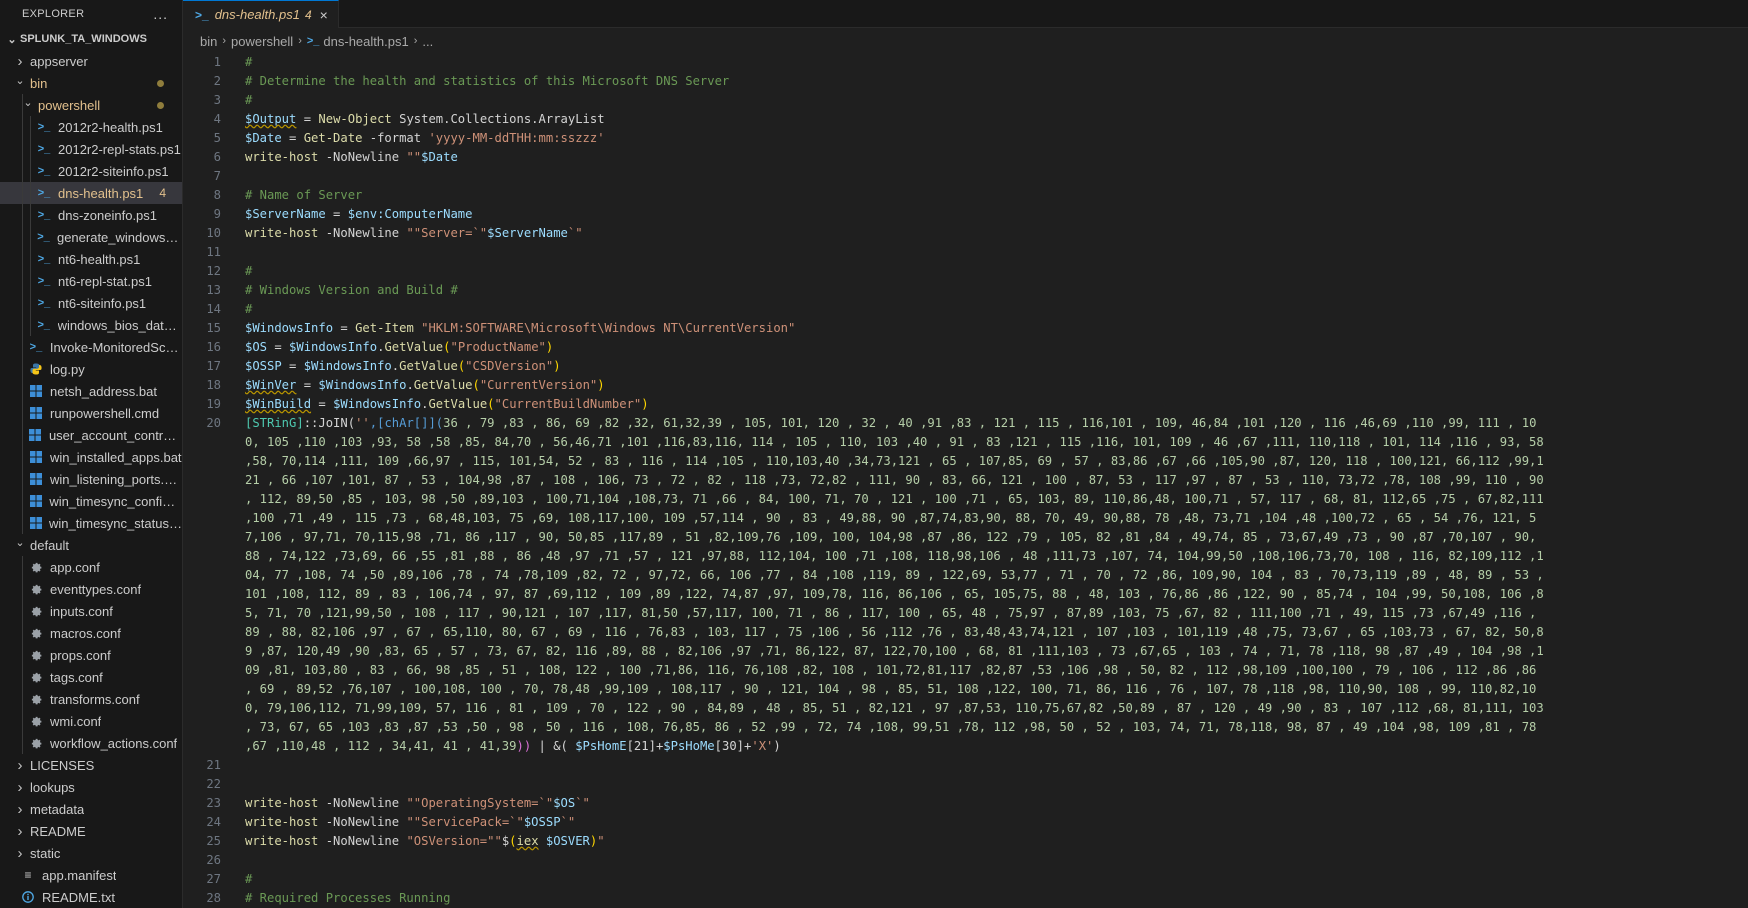 The height and width of the screenshot is (908, 1748). What do you see at coordinates (91, 391) in the screenshot?
I see `tree-file-netsh-address-bat: netsh_address.bat` at bounding box center [91, 391].